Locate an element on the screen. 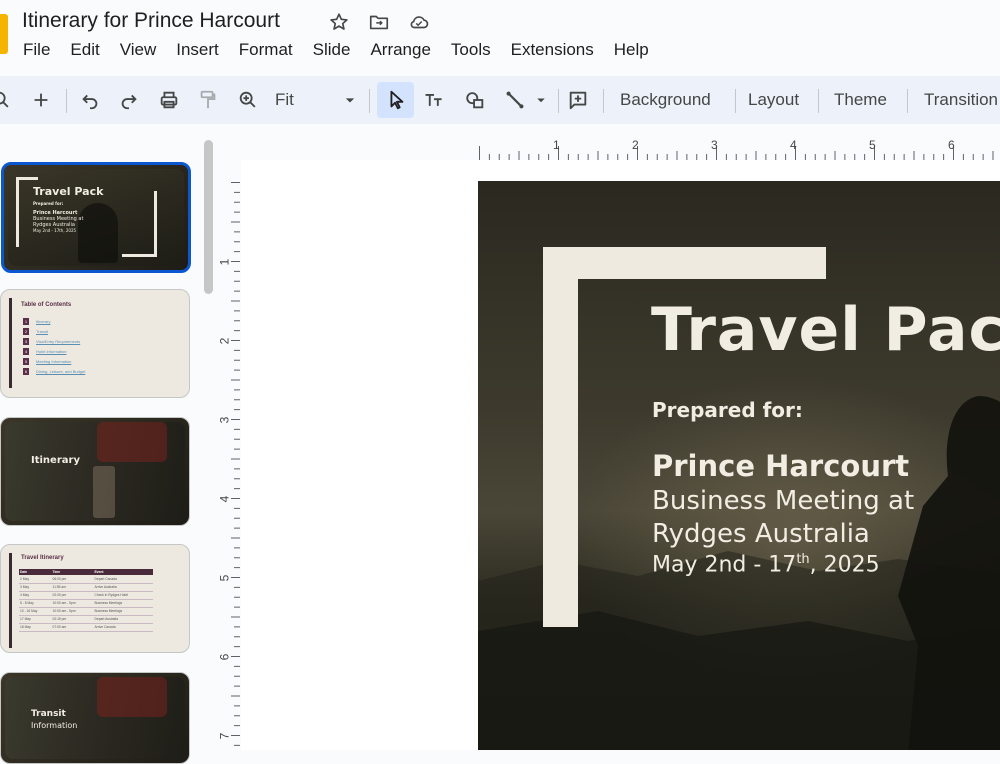 The image size is (1000, 764). menu-file: File is located at coordinates (36, 51).